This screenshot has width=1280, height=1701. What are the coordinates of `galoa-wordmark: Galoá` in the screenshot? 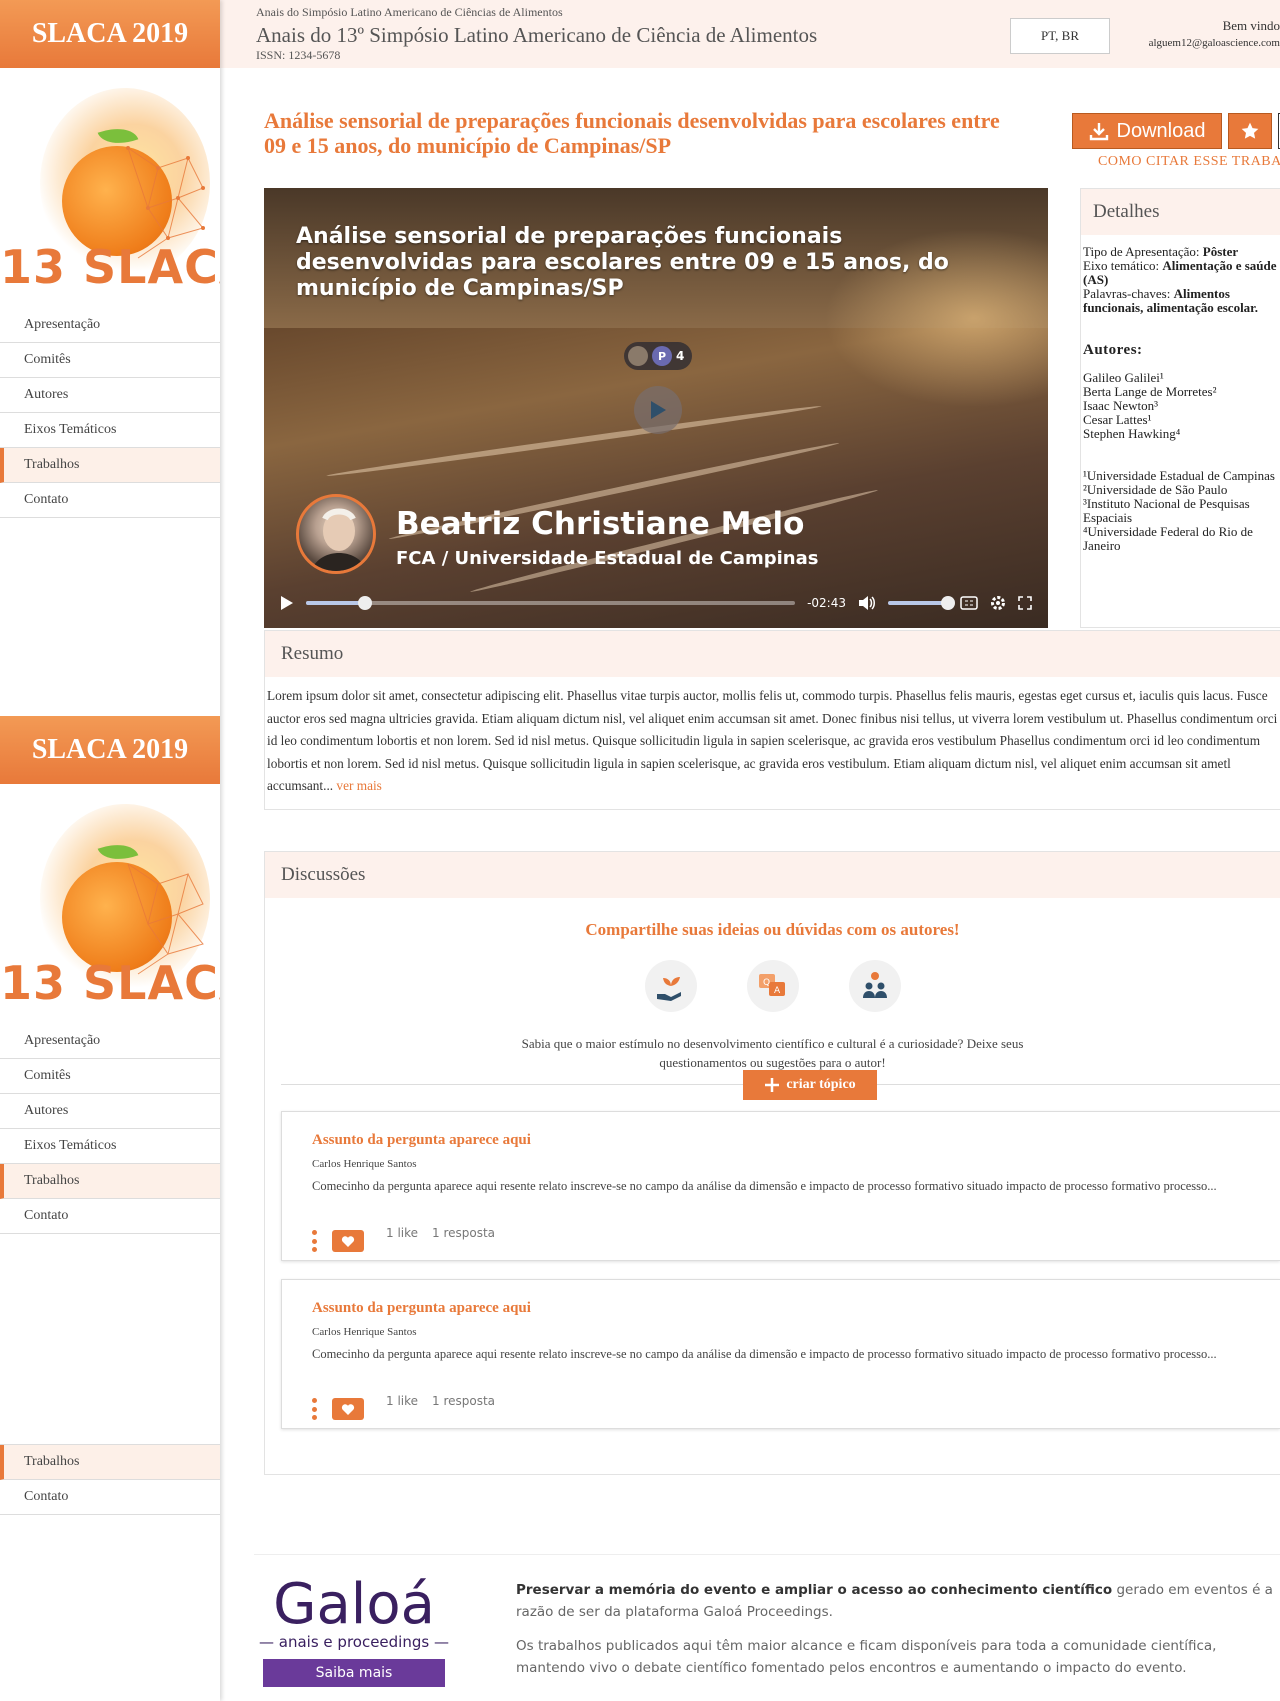 It's located at (354, 1604).